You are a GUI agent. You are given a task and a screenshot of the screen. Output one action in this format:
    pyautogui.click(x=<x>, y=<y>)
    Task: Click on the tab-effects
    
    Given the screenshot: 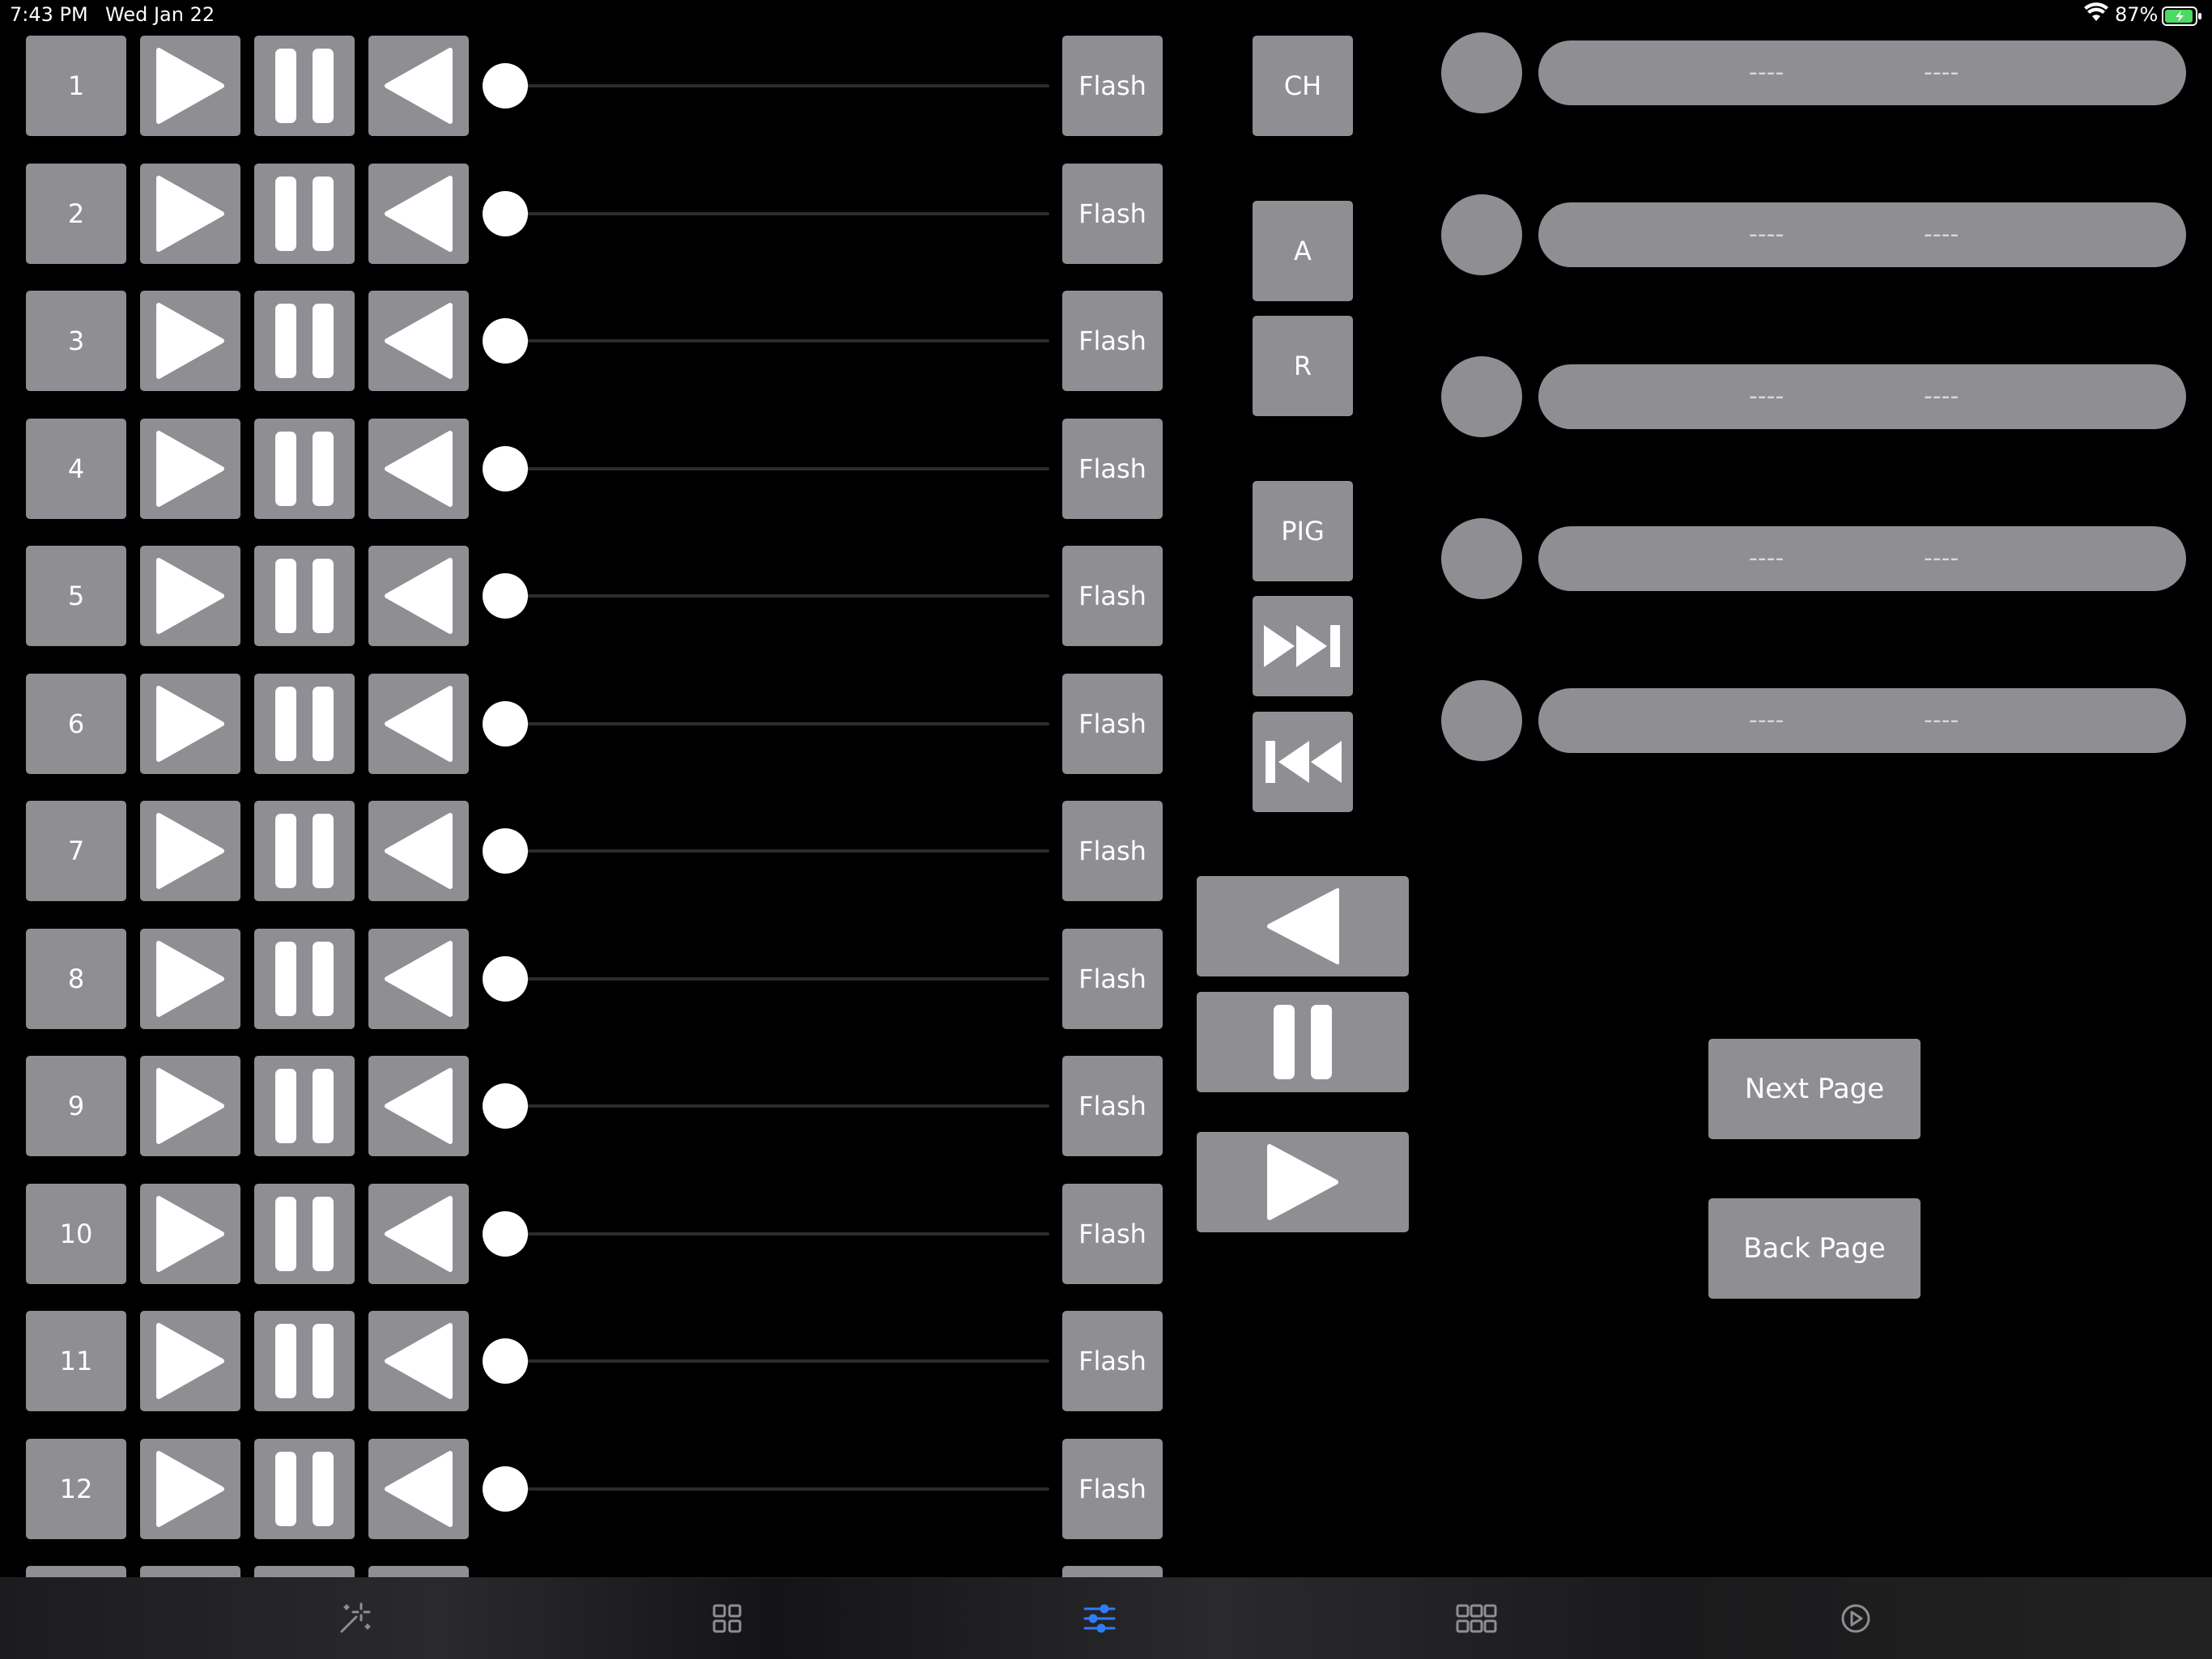 What is the action you would take?
    pyautogui.click(x=355, y=1619)
    